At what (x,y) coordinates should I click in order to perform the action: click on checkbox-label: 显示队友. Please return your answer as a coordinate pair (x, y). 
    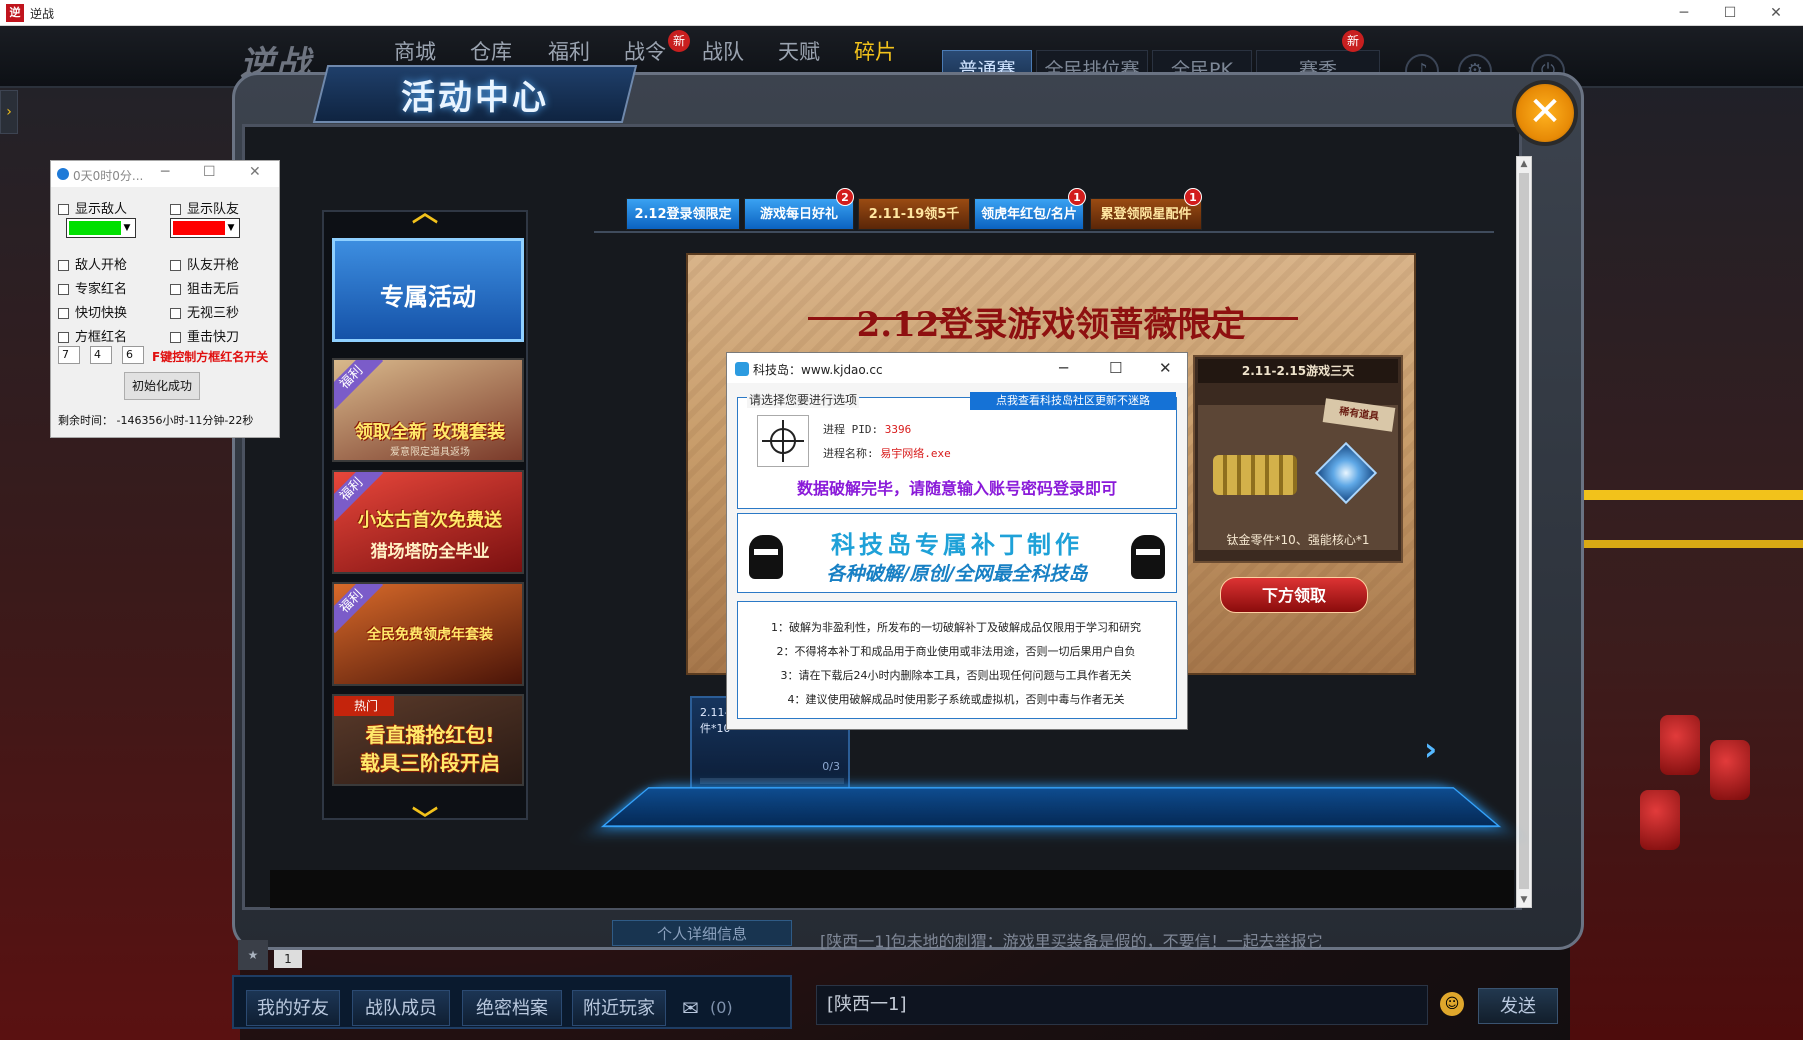
    Looking at the image, I should click on (213, 209).